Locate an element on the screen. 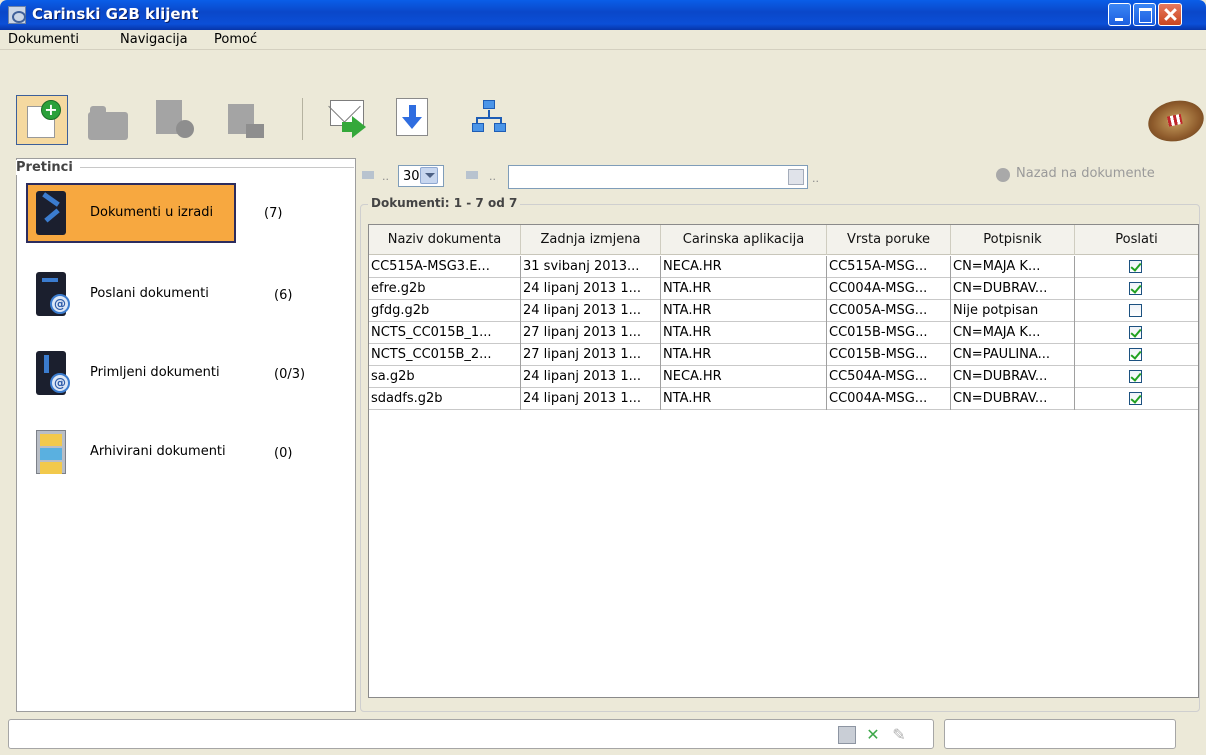 Image resolution: width=1206 pixels, height=755 pixels. first-page-icon is located at coordinates (368, 175).